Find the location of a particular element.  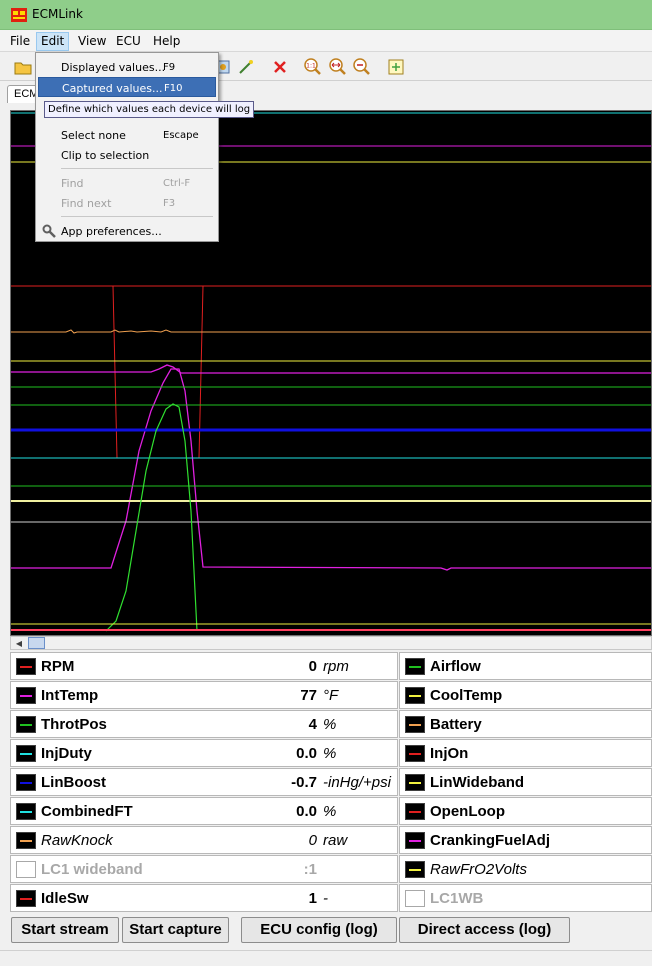

value-cell-openloop: OpenLoop is located at coordinates (525, 811).